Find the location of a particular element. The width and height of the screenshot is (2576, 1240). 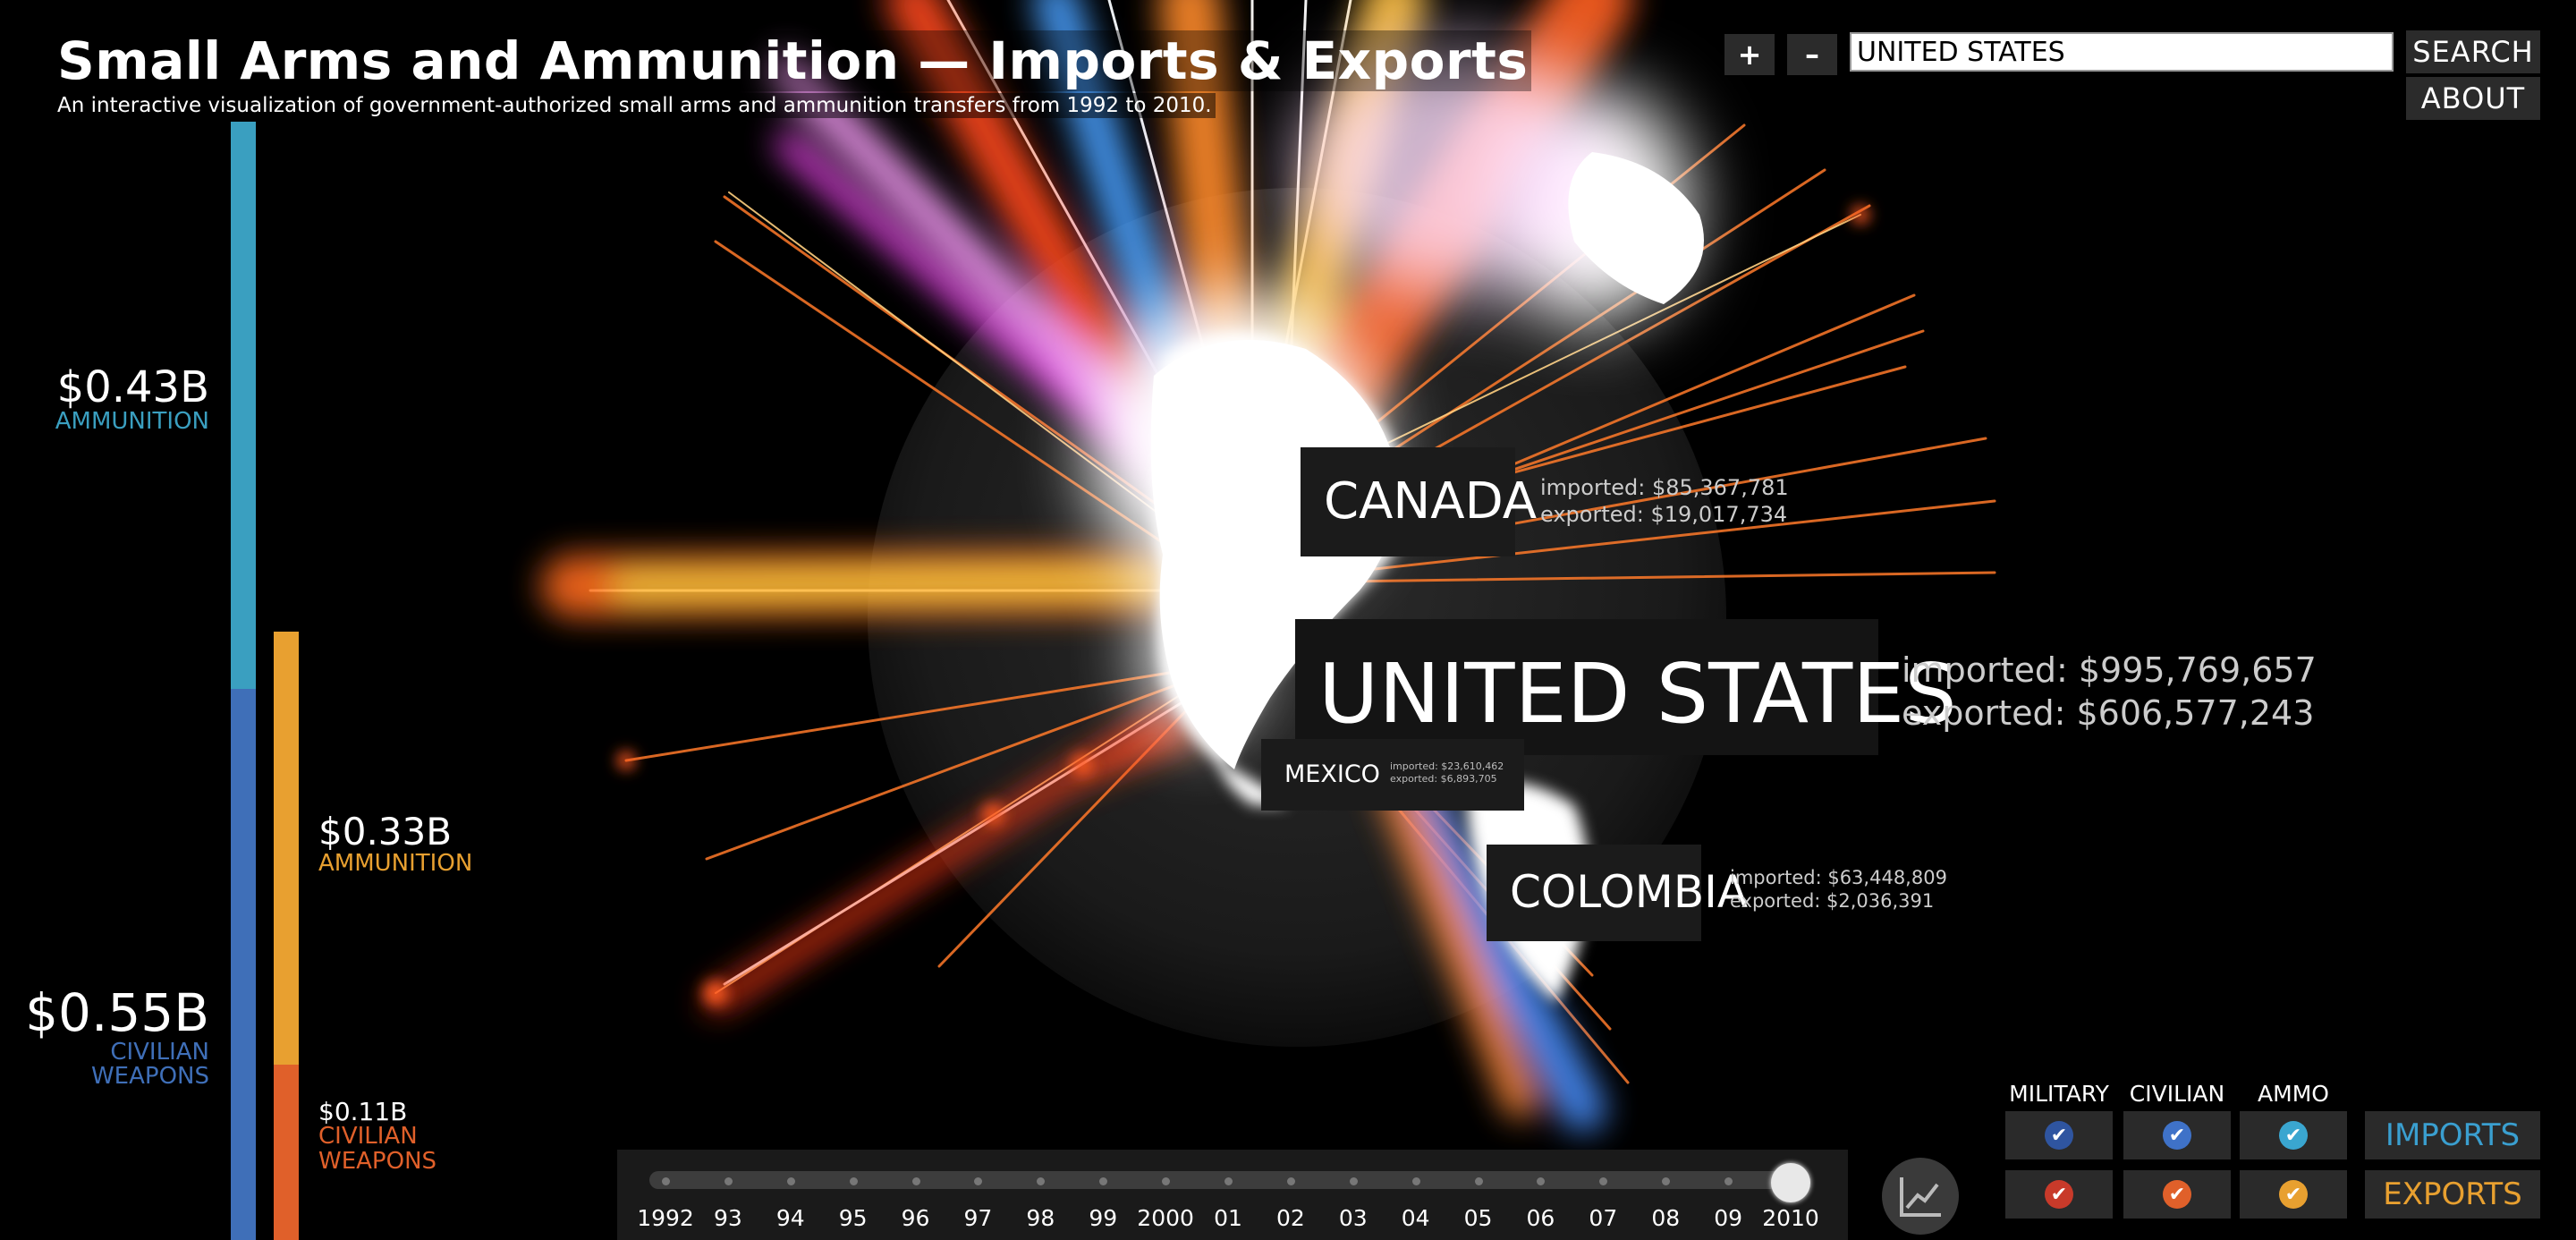

country-label-colombia: COLOMBIA is located at coordinates (1617, 893).